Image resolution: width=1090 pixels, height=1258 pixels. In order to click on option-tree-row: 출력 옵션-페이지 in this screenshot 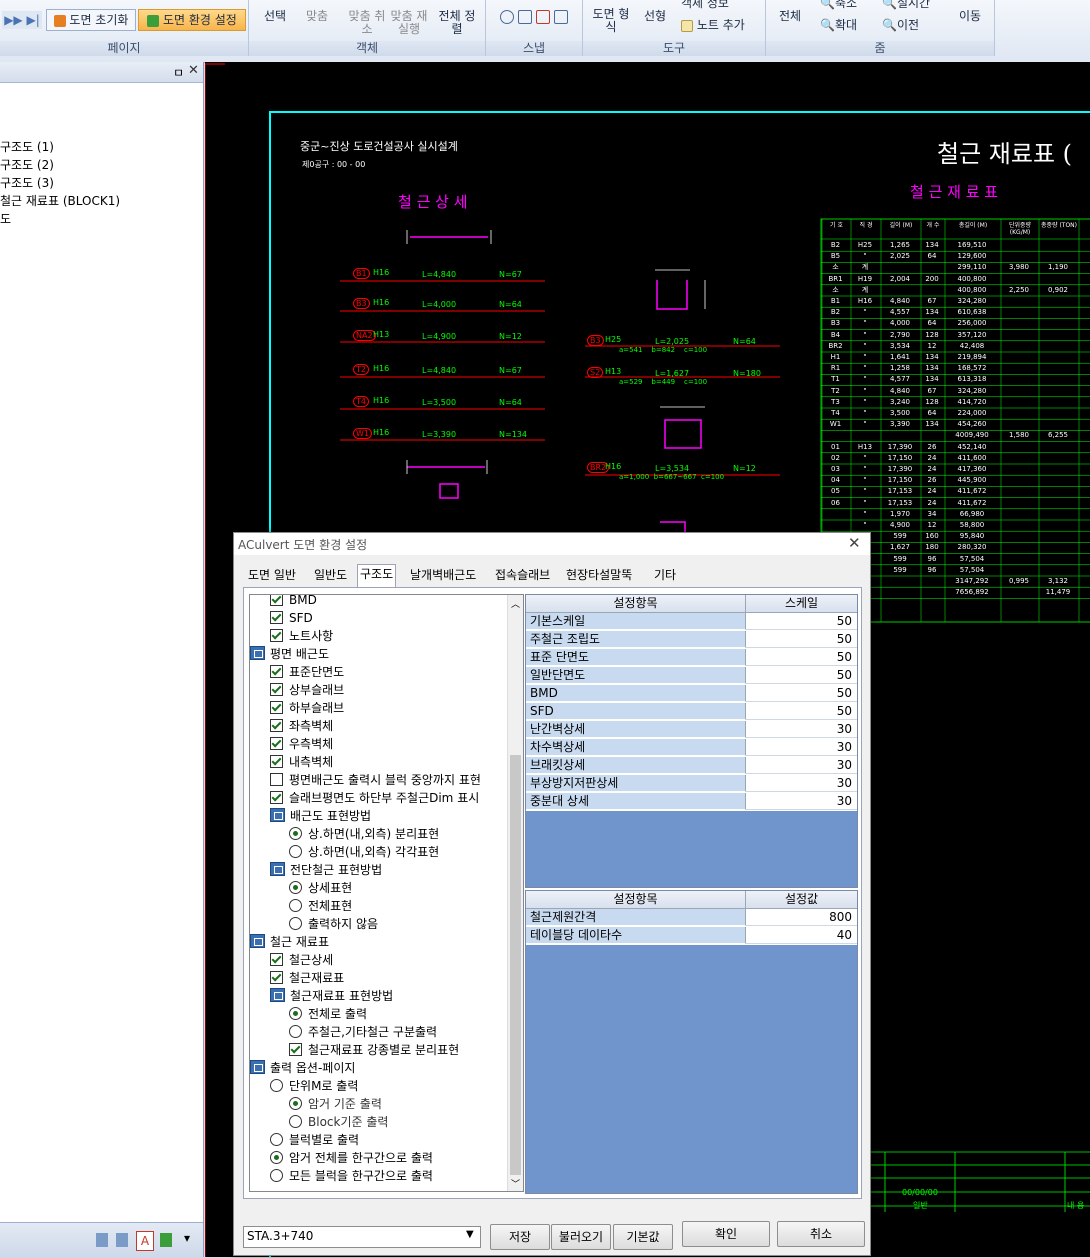, I will do `click(302, 1068)`.